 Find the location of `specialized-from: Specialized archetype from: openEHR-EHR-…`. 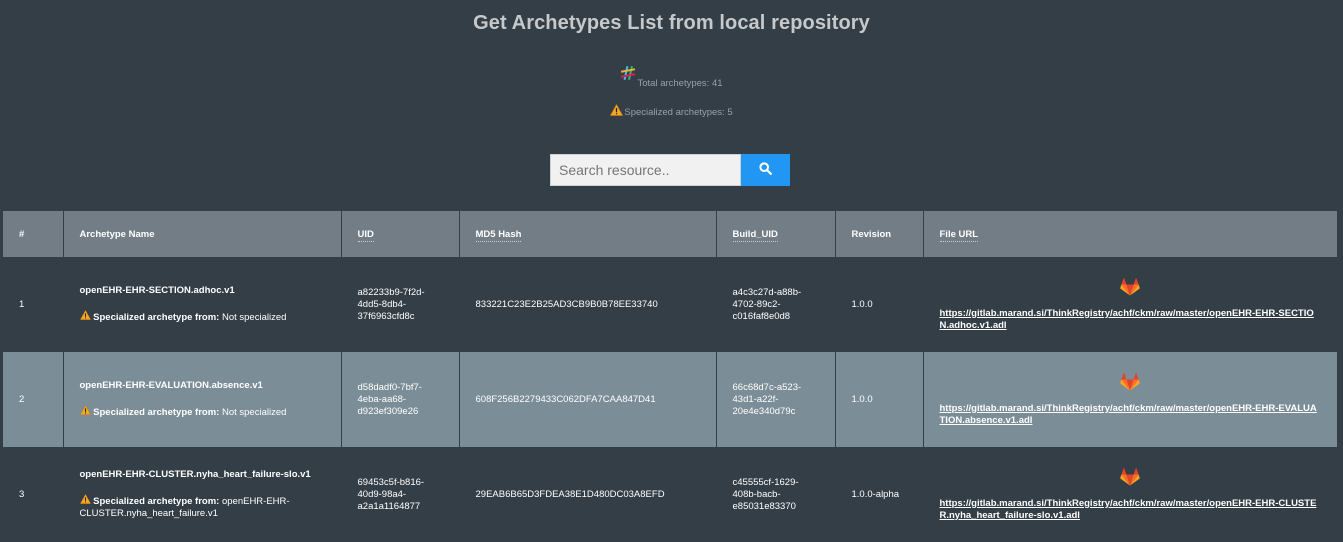

specialized-from: Specialized archetype from: openEHR-EHR-… is located at coordinates (202, 506).